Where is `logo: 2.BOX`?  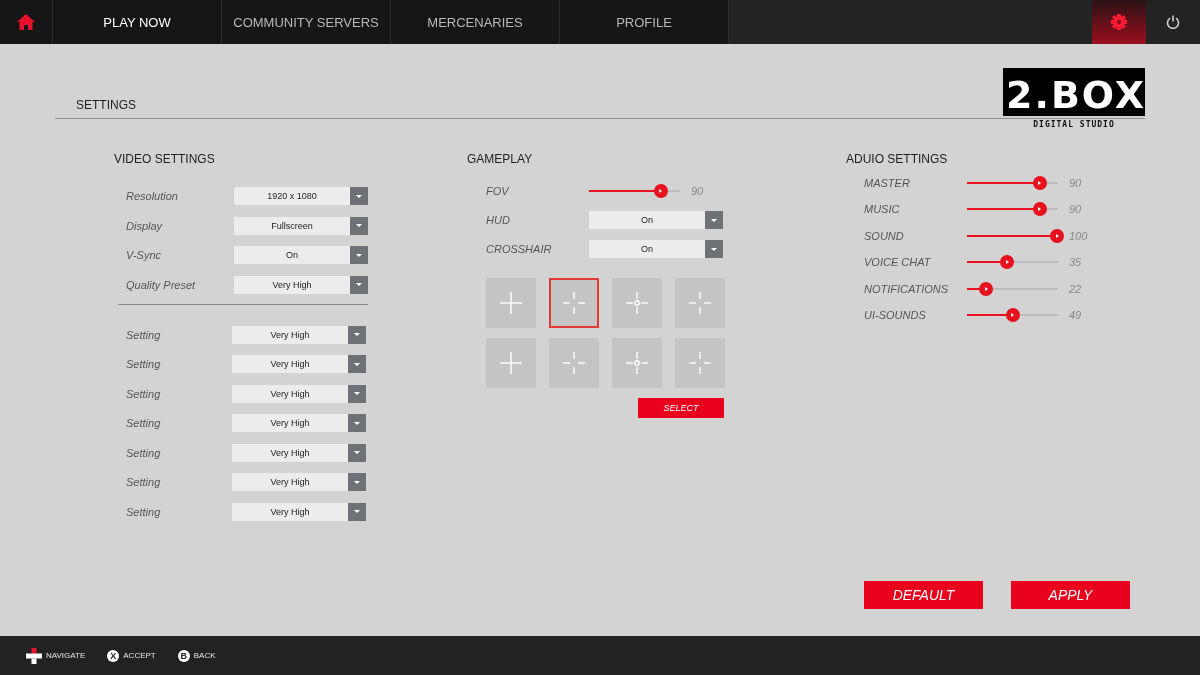 logo: 2.BOX is located at coordinates (1074, 92).